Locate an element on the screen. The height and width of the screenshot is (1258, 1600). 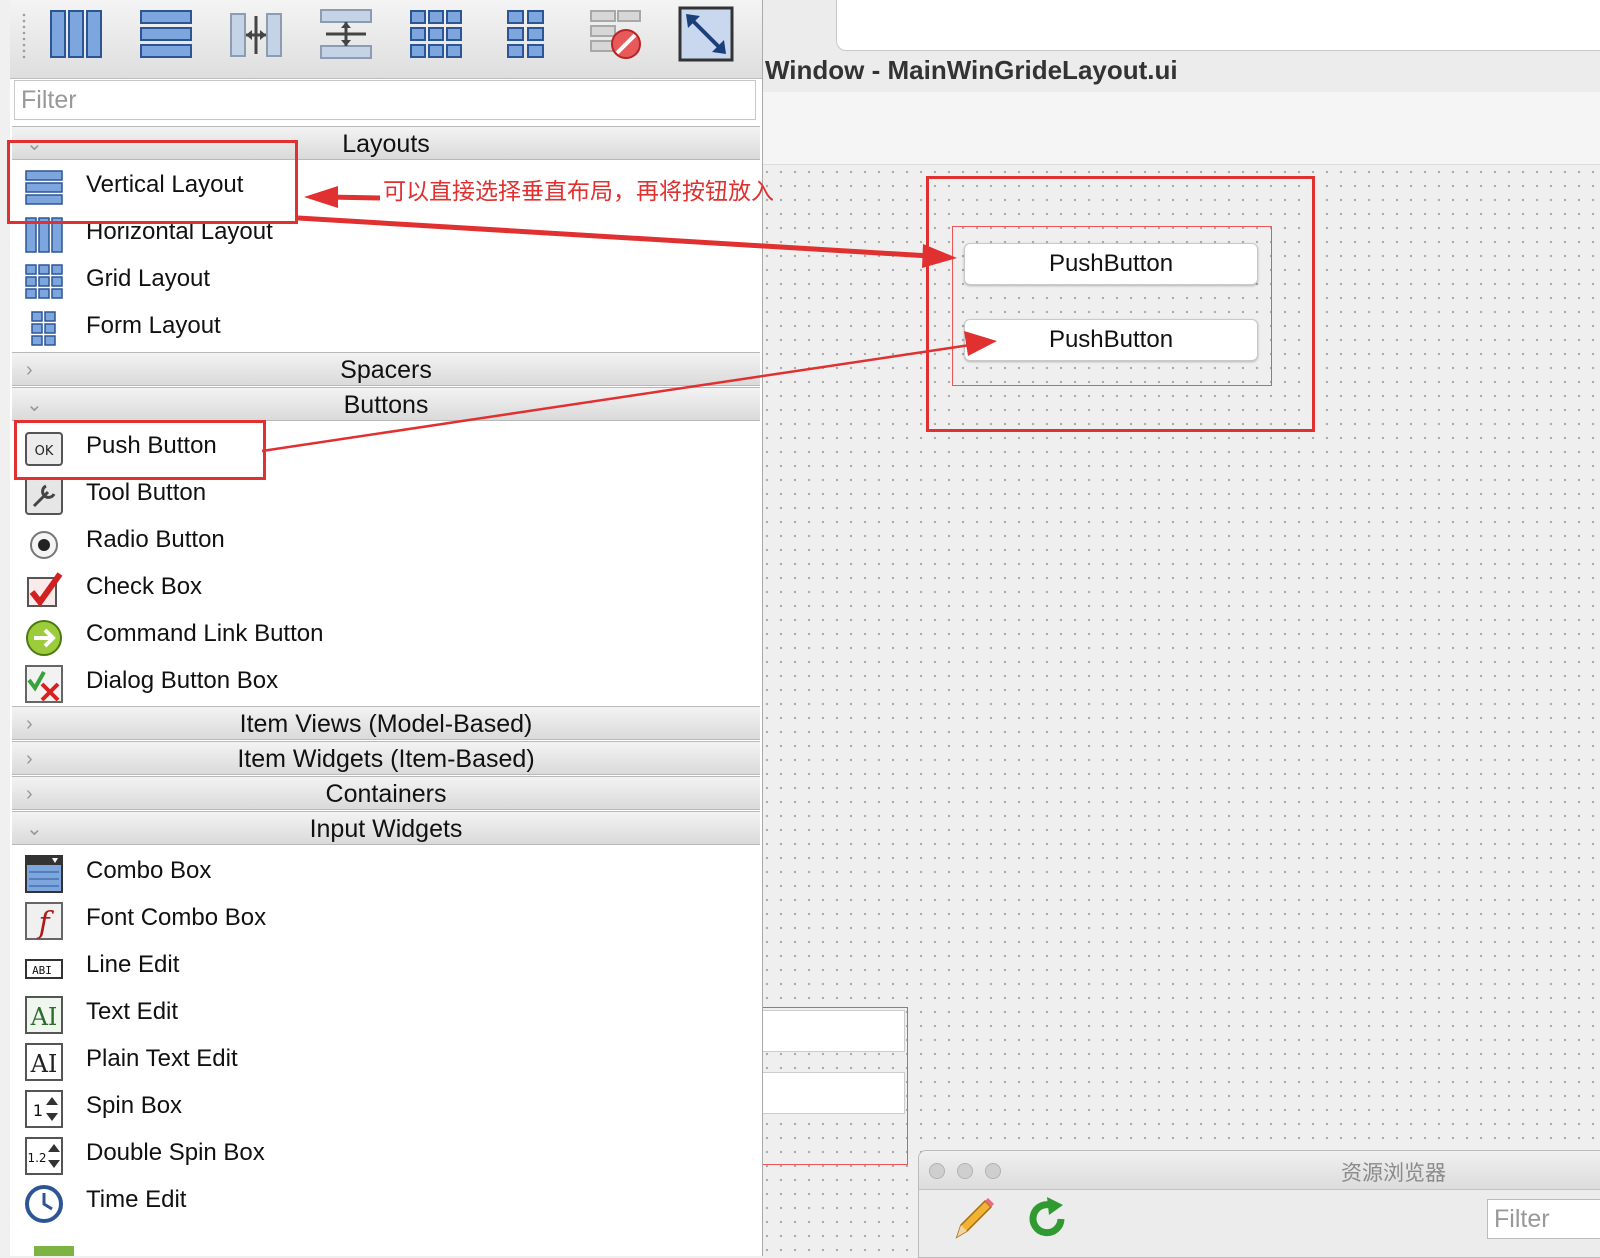
form-push-button-2: PushButton is located at coordinates (1111, 340).